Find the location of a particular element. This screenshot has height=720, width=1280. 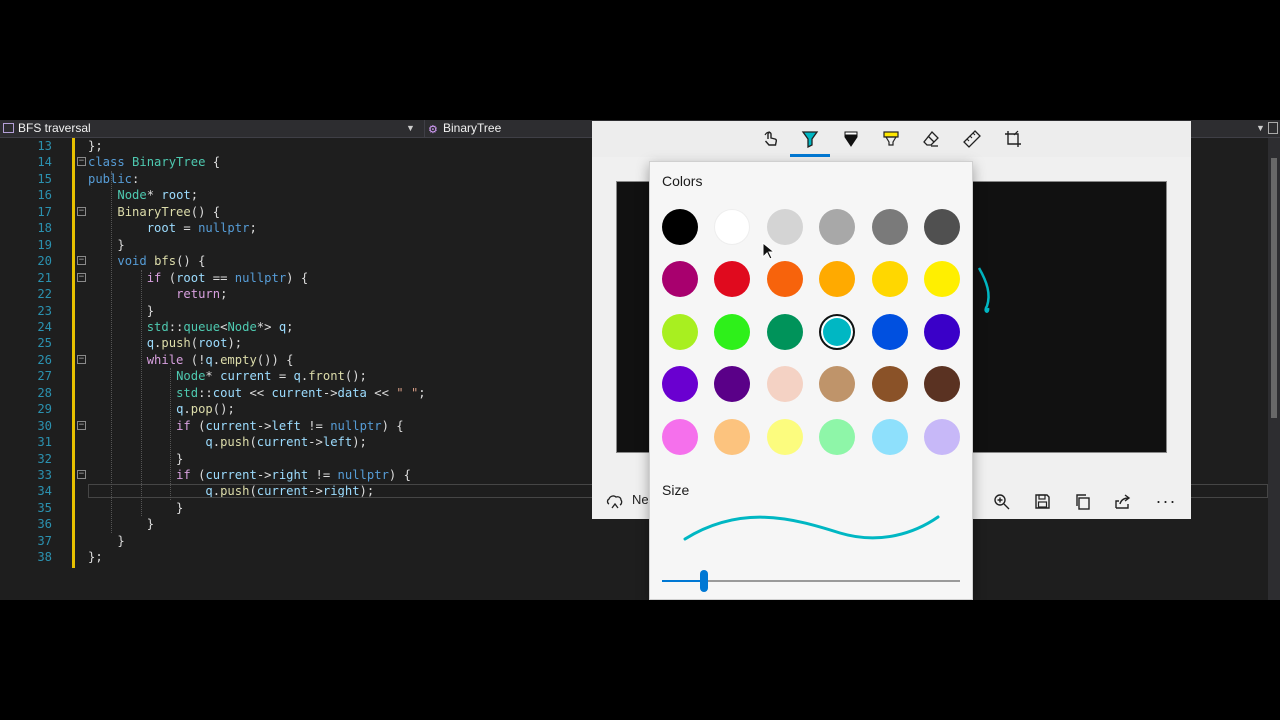

ruler-button is located at coordinates (972, 139).